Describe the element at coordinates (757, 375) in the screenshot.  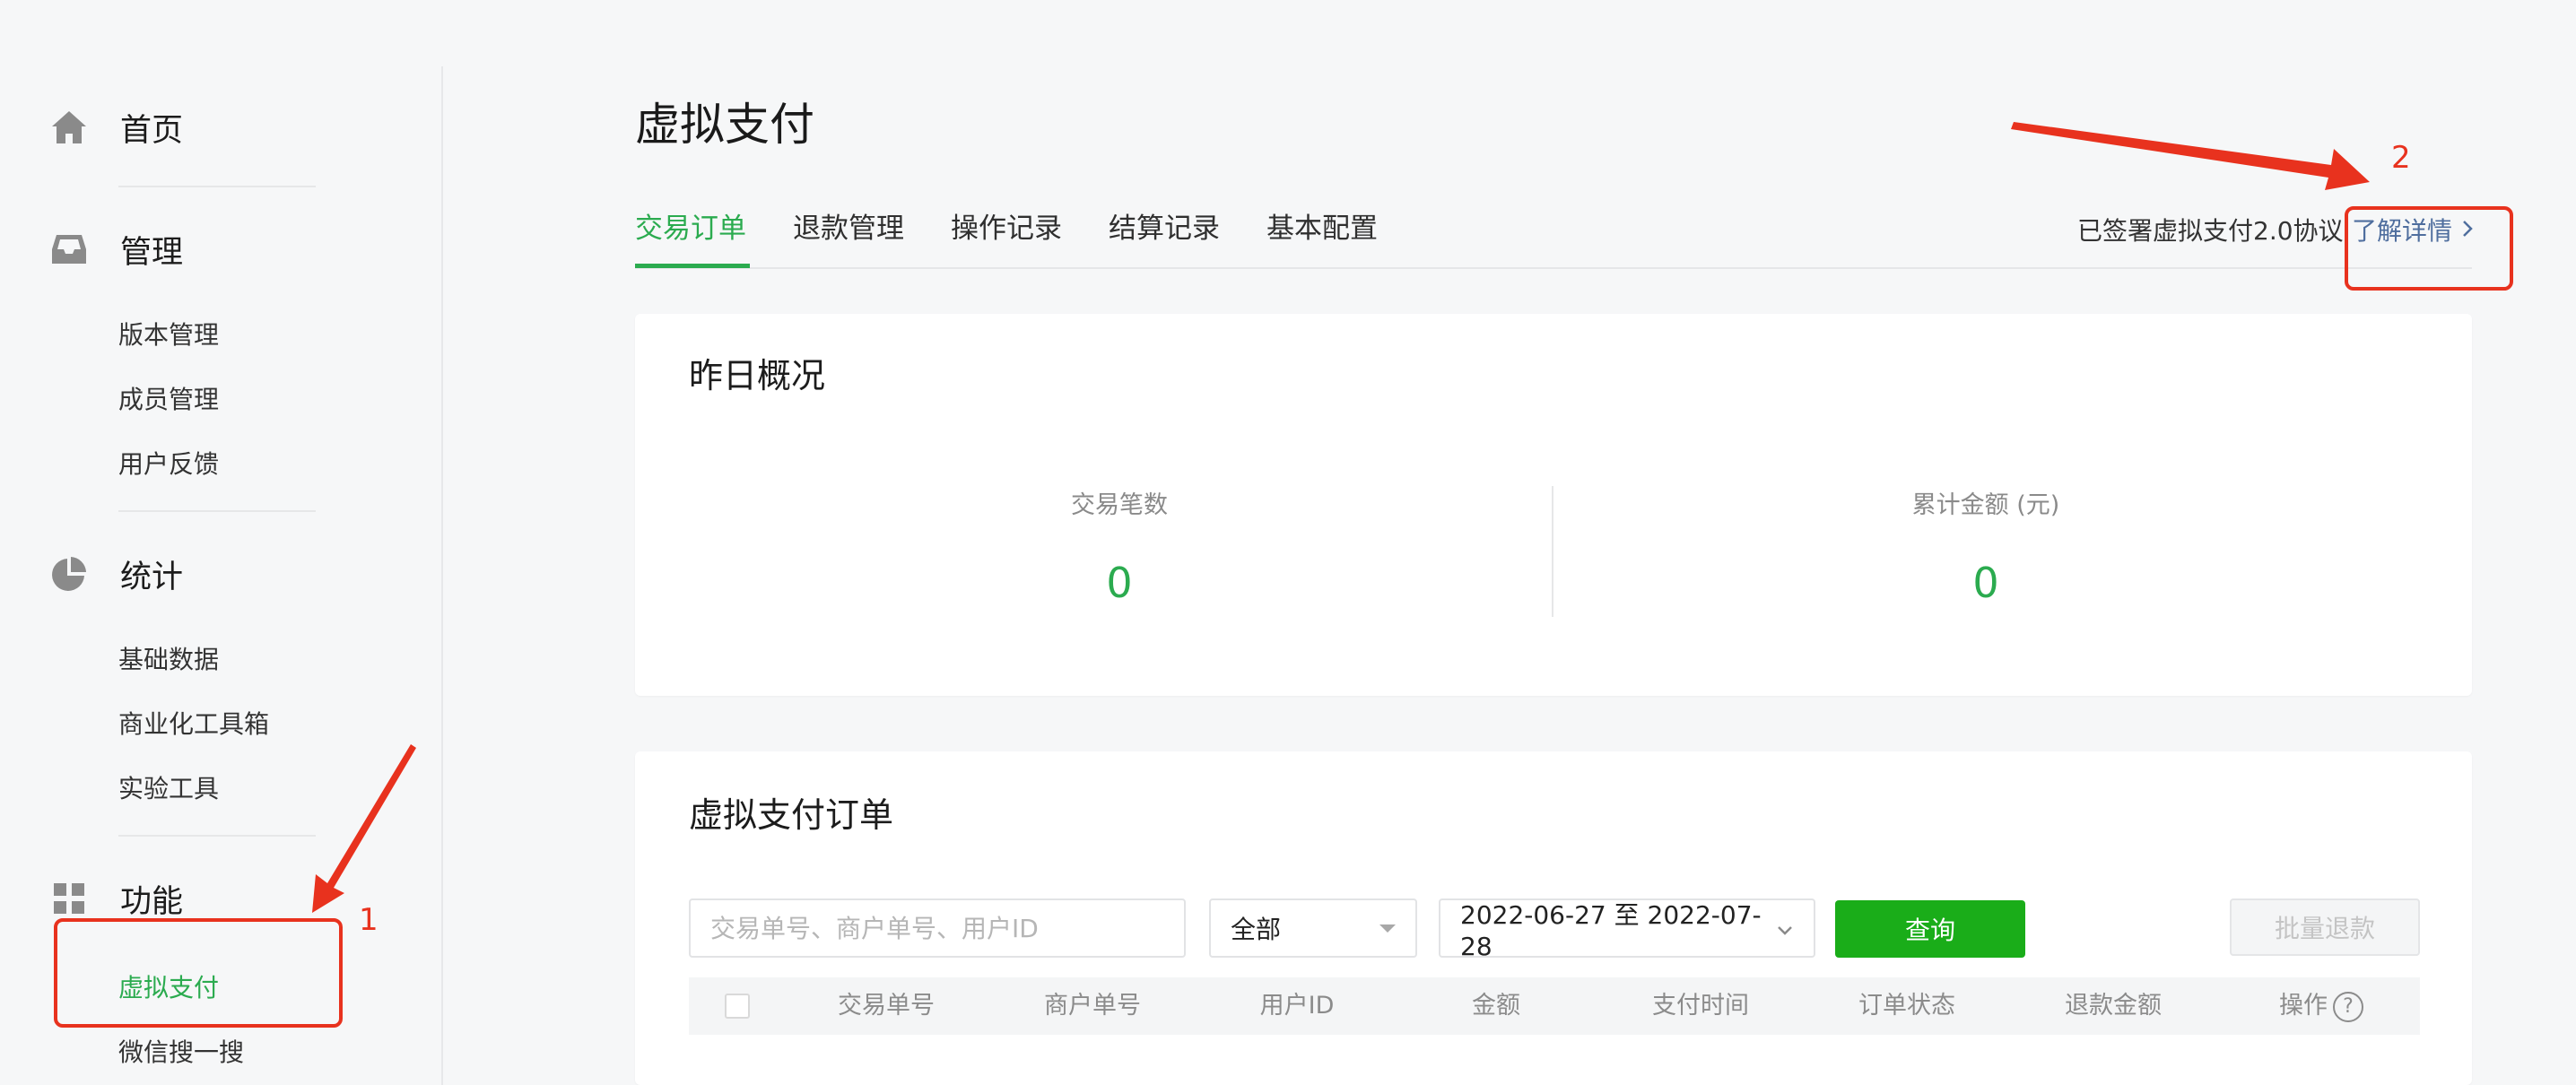
I see `overview-title: 昨日概况` at that location.